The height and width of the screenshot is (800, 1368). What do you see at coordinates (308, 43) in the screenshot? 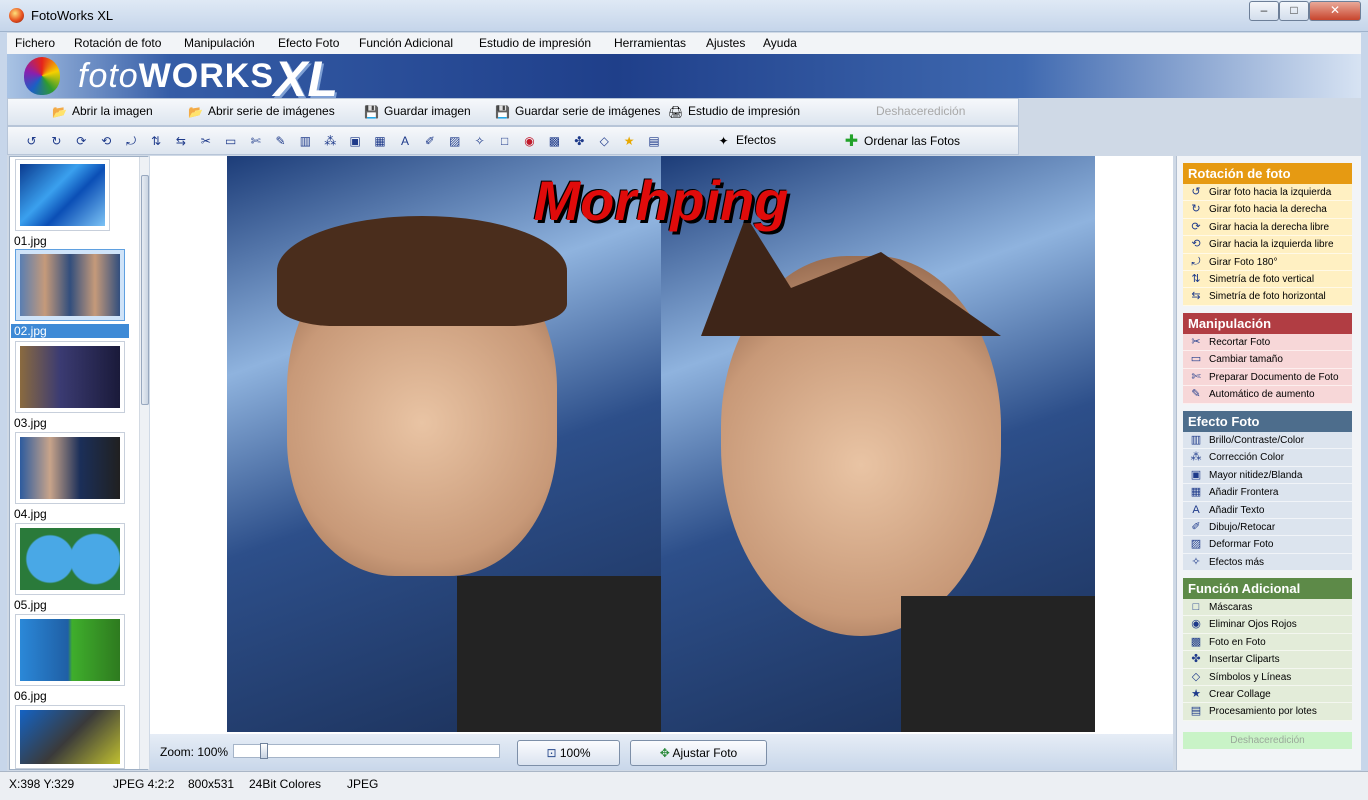
I see `menu-efecto-foto: Efecto Foto` at bounding box center [308, 43].